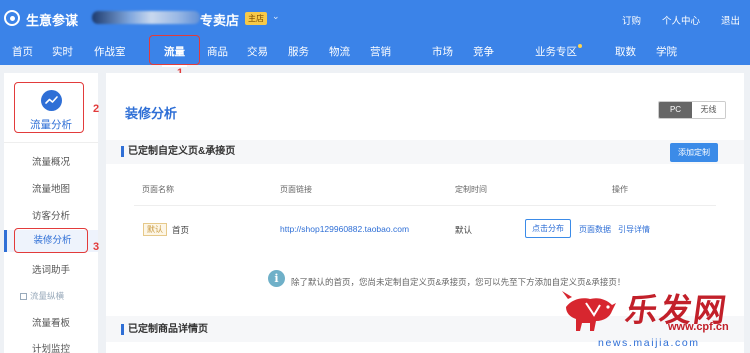 The width and height of the screenshot is (750, 353). Describe the element at coordinates (49, 107) in the screenshot. I see `annotation-box-sidebar` at that location.